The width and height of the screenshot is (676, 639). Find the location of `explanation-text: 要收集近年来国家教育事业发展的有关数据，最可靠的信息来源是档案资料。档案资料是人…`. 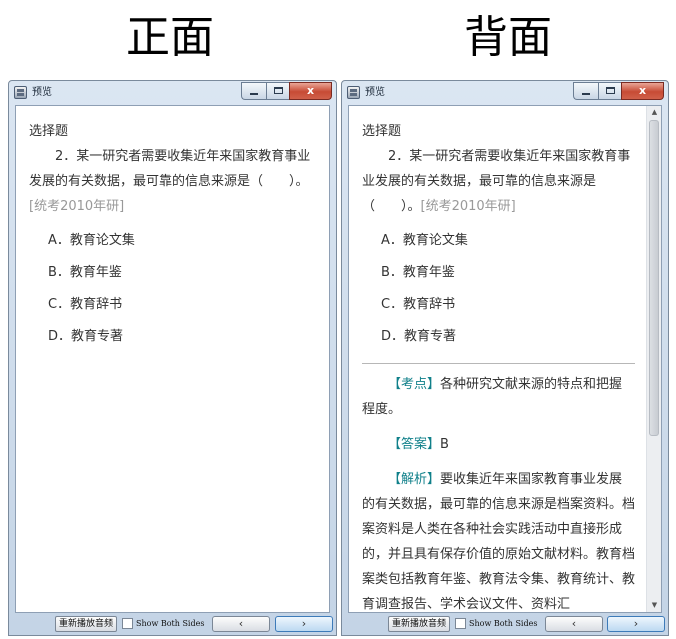

explanation-text: 要收集近年来国家教育事业发展的有关数据，最可靠的信息来源是档案资料。档案资料是人… is located at coordinates (499, 542).